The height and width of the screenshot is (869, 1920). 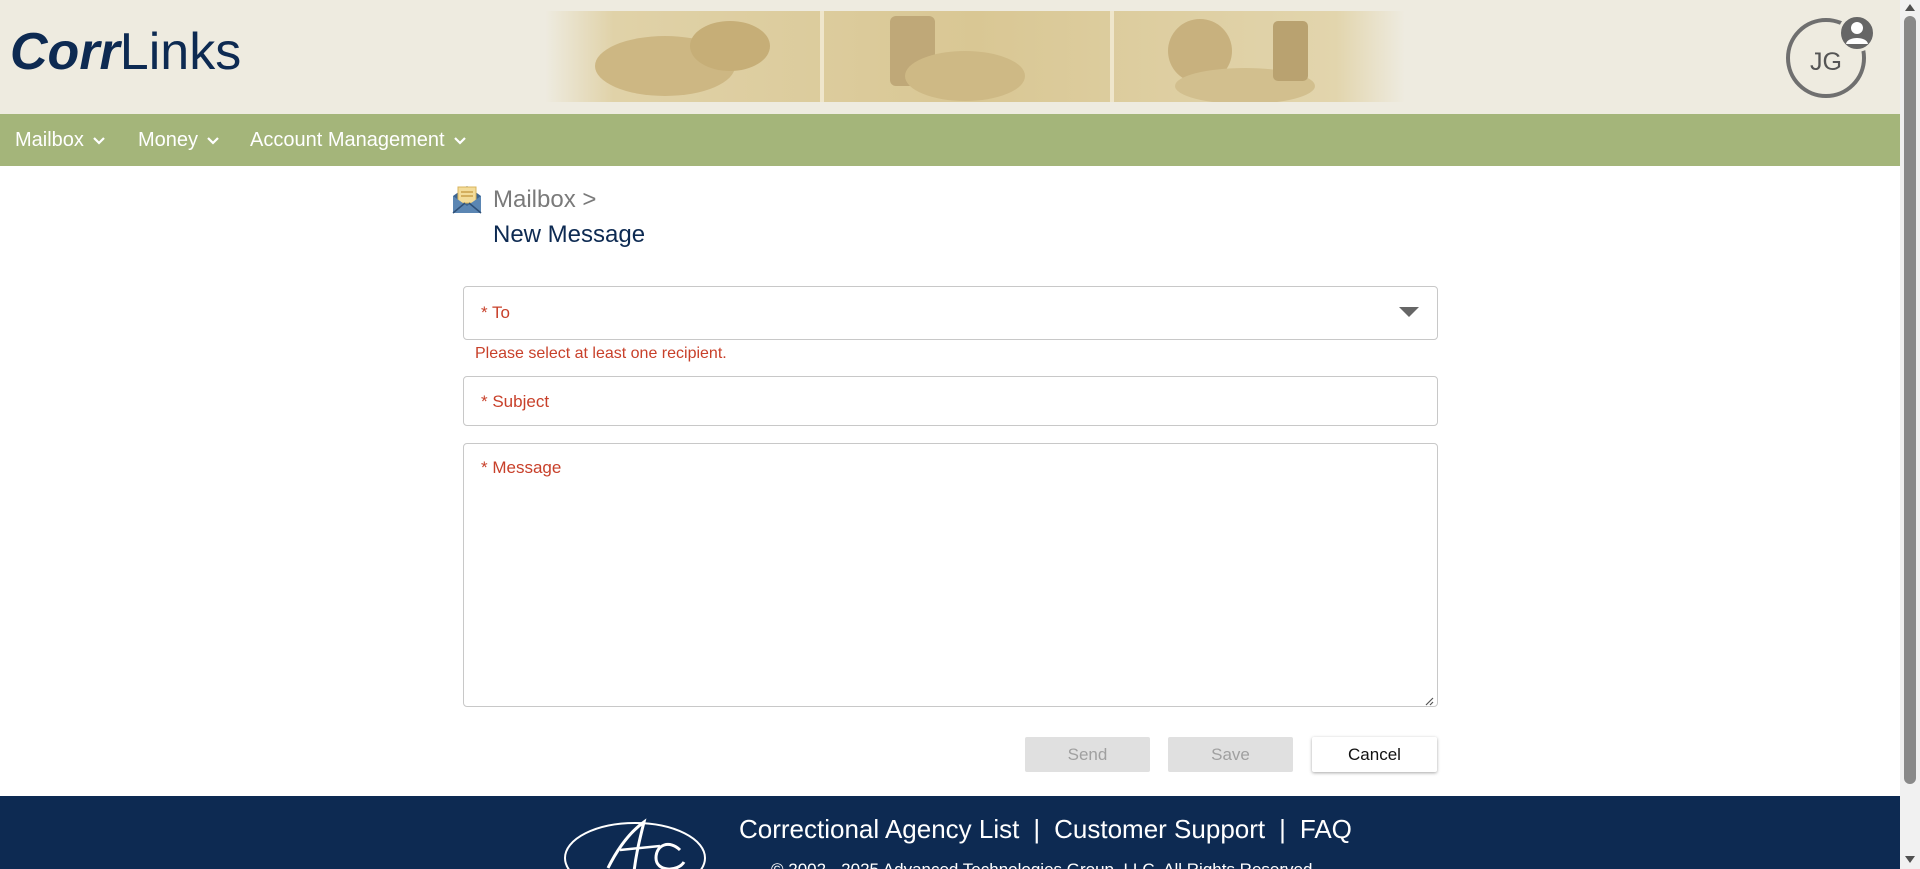 I want to click on corrlinks-logo: CorrLinks, so click(x=125, y=52).